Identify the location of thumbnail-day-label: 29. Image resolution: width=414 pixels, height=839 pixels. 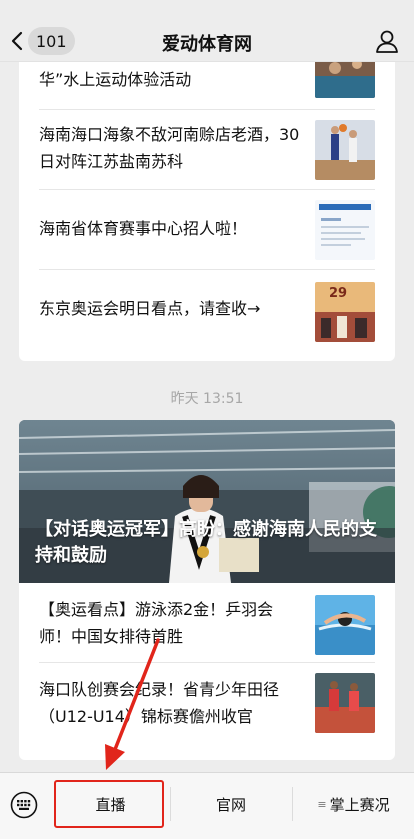
(338, 293).